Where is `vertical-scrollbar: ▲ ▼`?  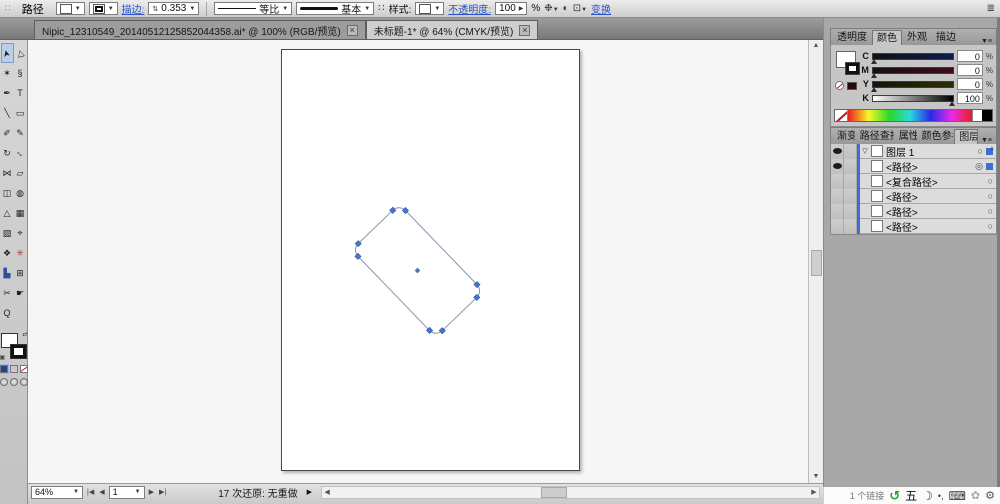
vertical-scrollbar: ▲ ▼ is located at coordinates (815, 261).